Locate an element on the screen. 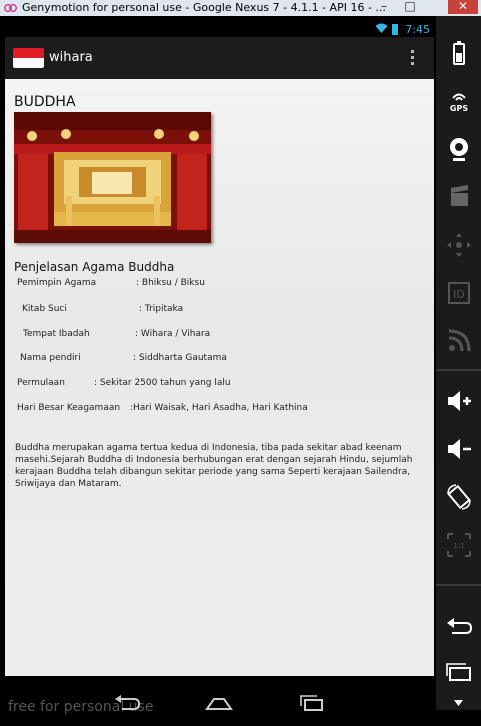 This screenshot has width=481, height=726. info-label-pemimpin: Pemimpin Agama is located at coordinates (57, 283).